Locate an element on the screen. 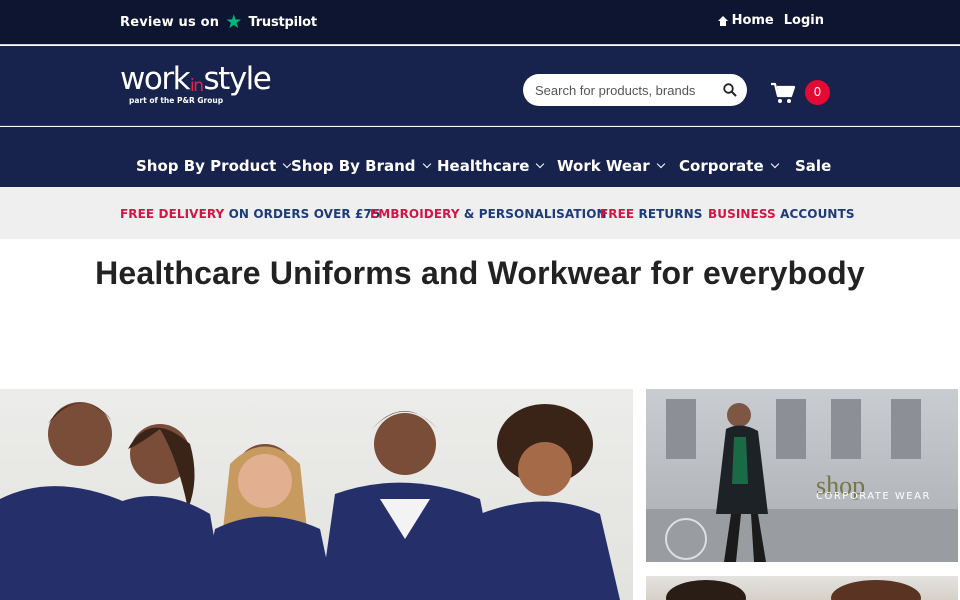  corporate-wear-promo: shop CORPORATE WEAR is located at coordinates (802, 475).